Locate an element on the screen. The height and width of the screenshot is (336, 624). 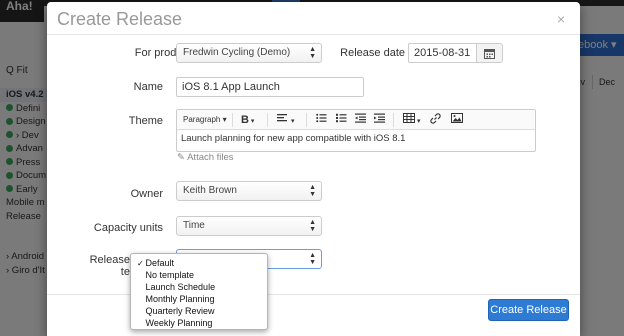
name-label: Name is located at coordinates (148, 87).